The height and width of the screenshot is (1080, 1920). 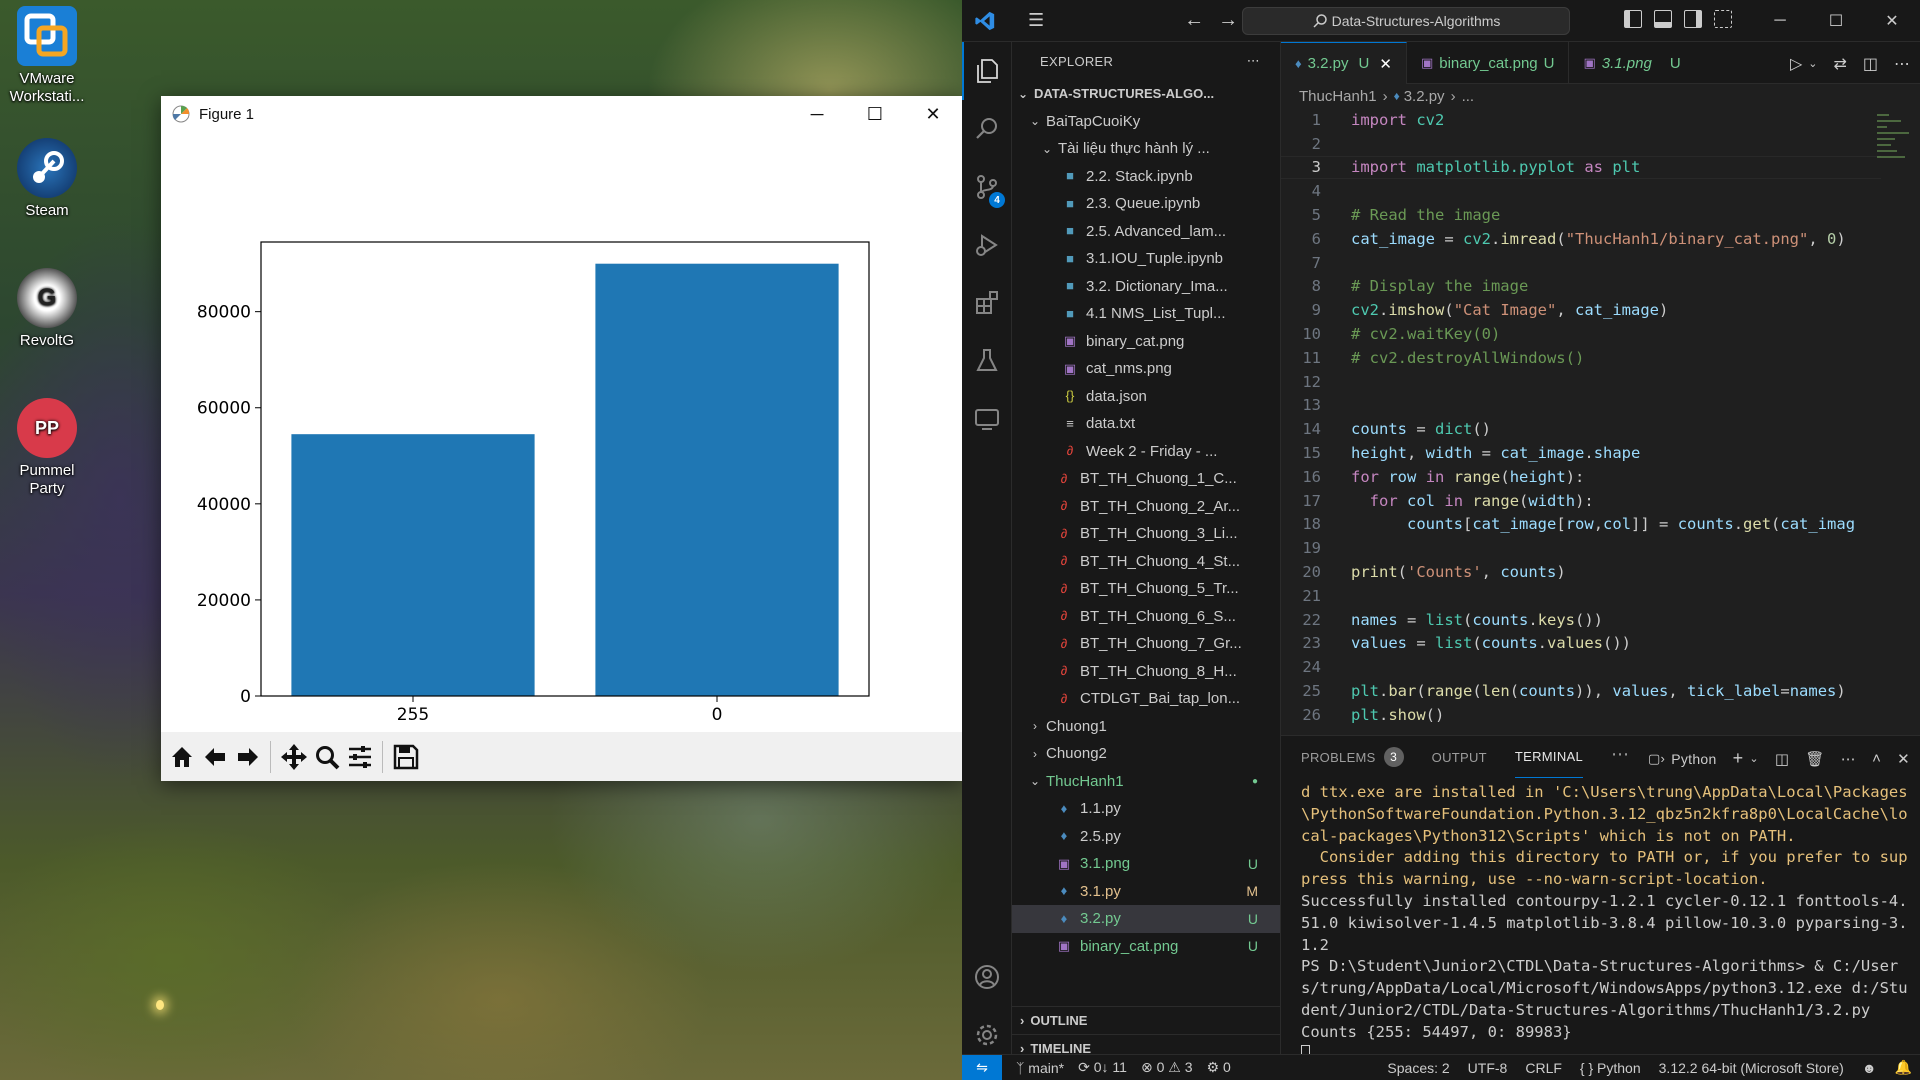 What do you see at coordinates (405, 757) in the screenshot?
I see `save-icon` at bounding box center [405, 757].